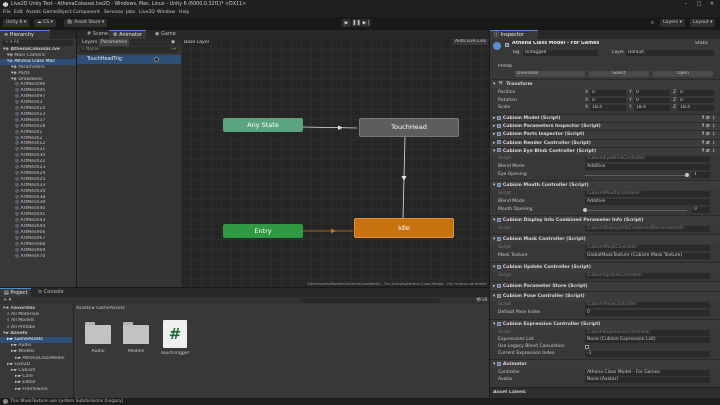 Image resolution: width=720 pixels, height=405 pixels. Describe the element at coordinates (605, 267) in the screenshot. I see `update-controller-header: ▾ Cubism Update Controller (Script)` at that location.